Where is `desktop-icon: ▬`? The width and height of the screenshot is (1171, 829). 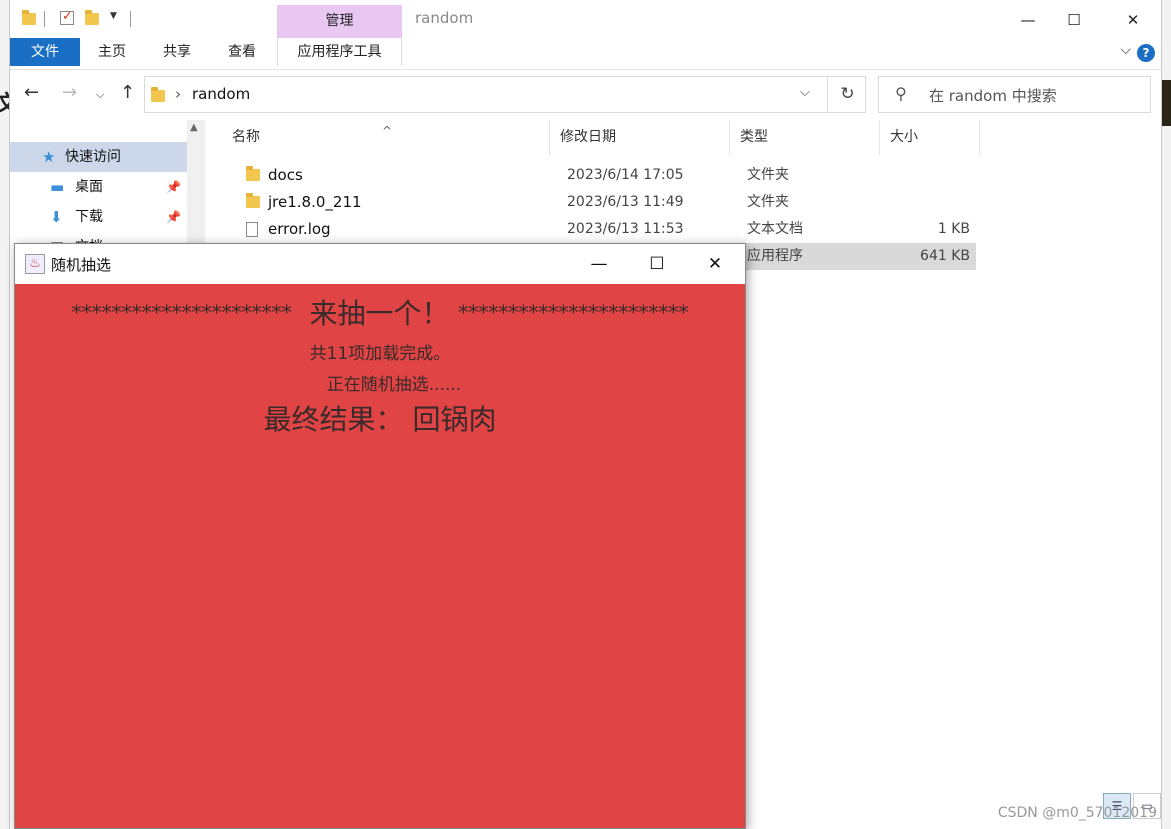
desktop-icon: ▬ is located at coordinates (57, 187).